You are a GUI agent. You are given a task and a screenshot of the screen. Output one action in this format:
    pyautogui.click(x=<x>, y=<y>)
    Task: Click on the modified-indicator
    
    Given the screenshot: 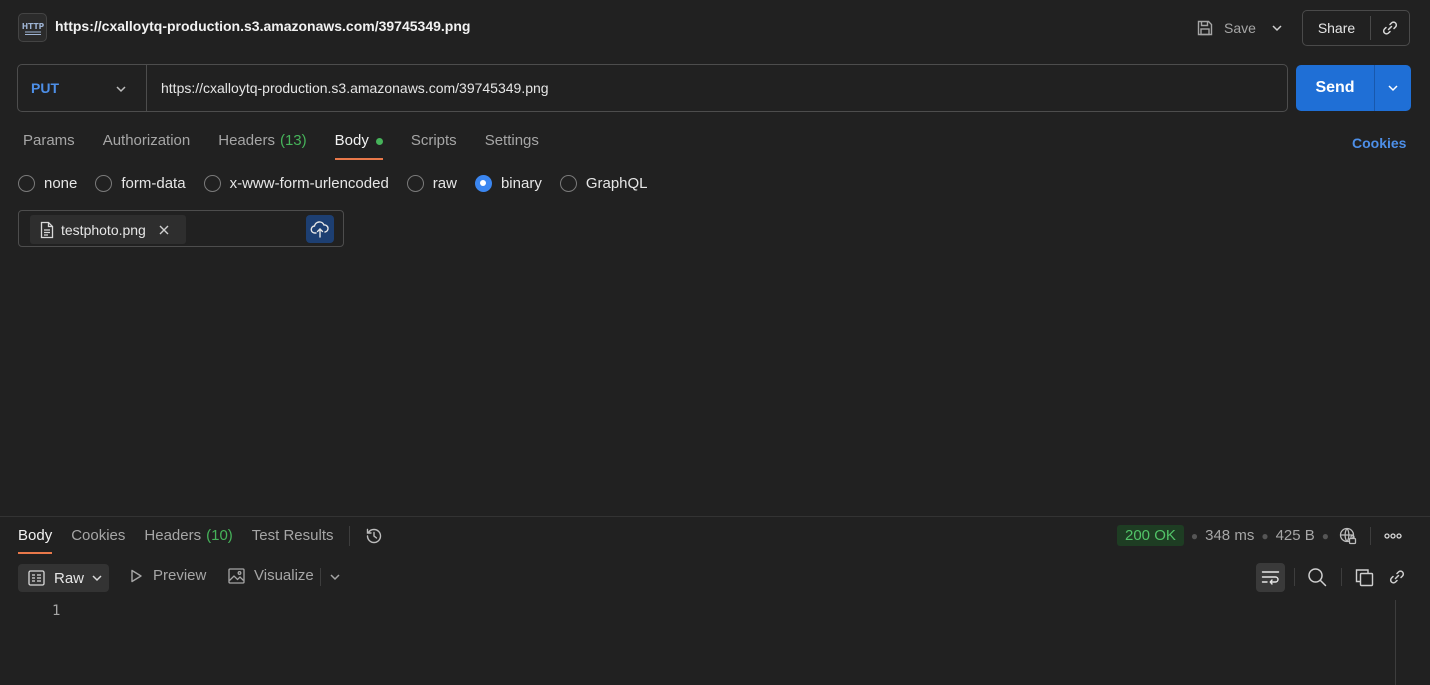 What is the action you would take?
    pyautogui.click(x=379, y=141)
    